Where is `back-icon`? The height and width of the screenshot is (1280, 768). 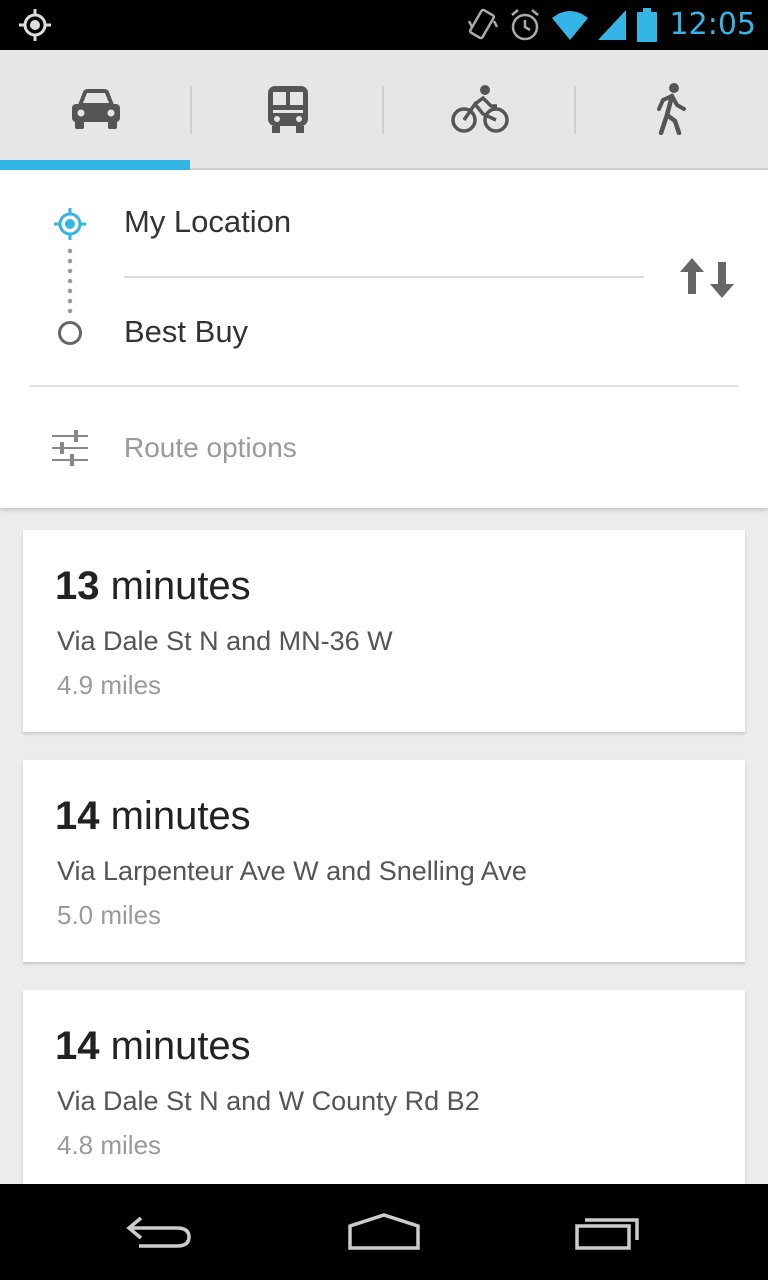
back-icon is located at coordinates (158, 1232).